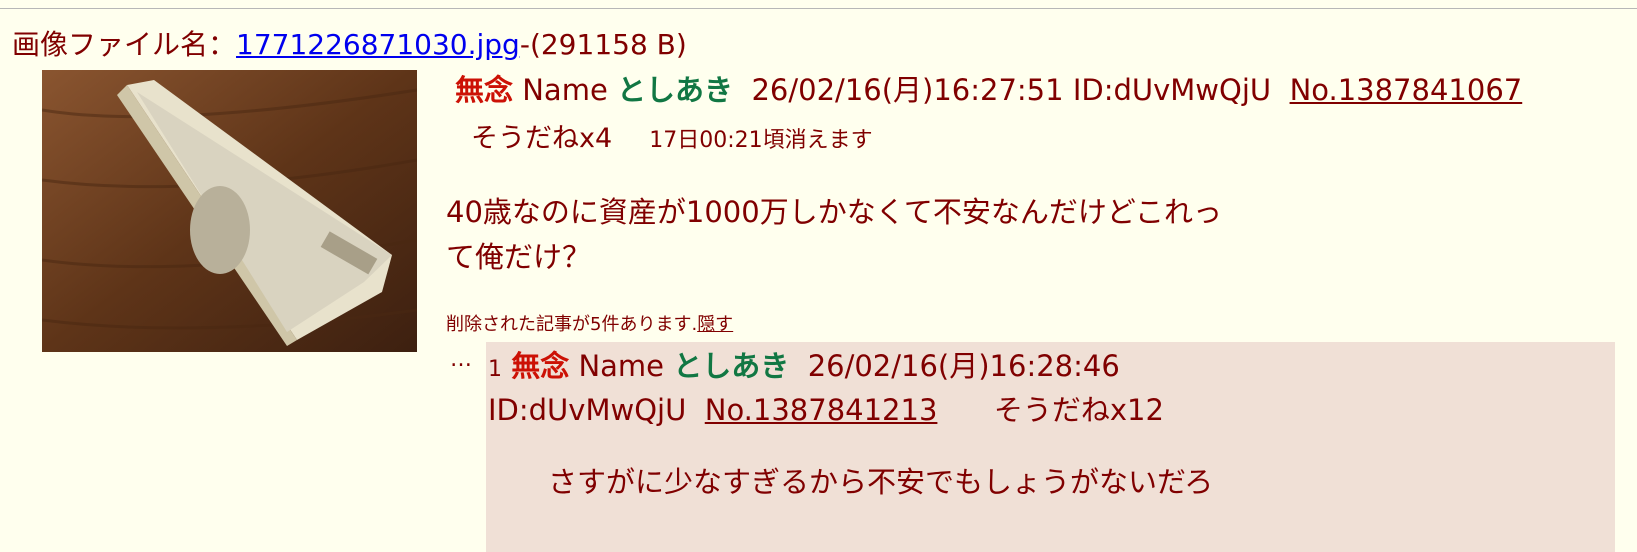  What do you see at coordinates (587, 410) in the screenshot?
I see `reply-id: ID:dUvMwQjU` at bounding box center [587, 410].